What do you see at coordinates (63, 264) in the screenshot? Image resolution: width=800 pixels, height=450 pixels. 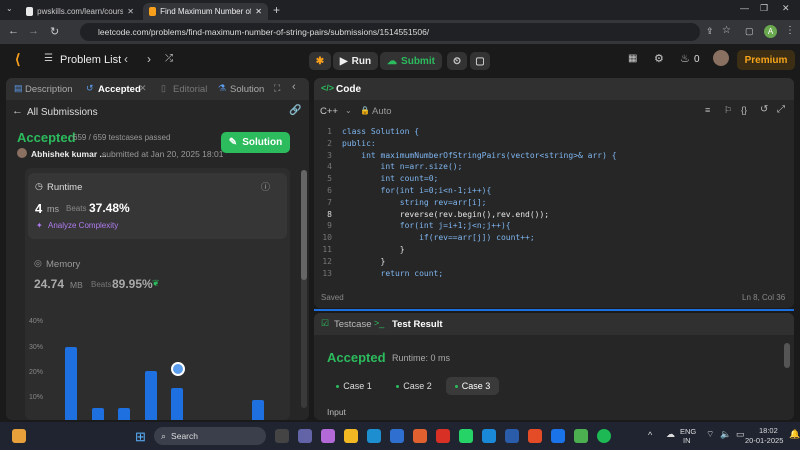 I see `memory-label: Memory` at bounding box center [63, 264].